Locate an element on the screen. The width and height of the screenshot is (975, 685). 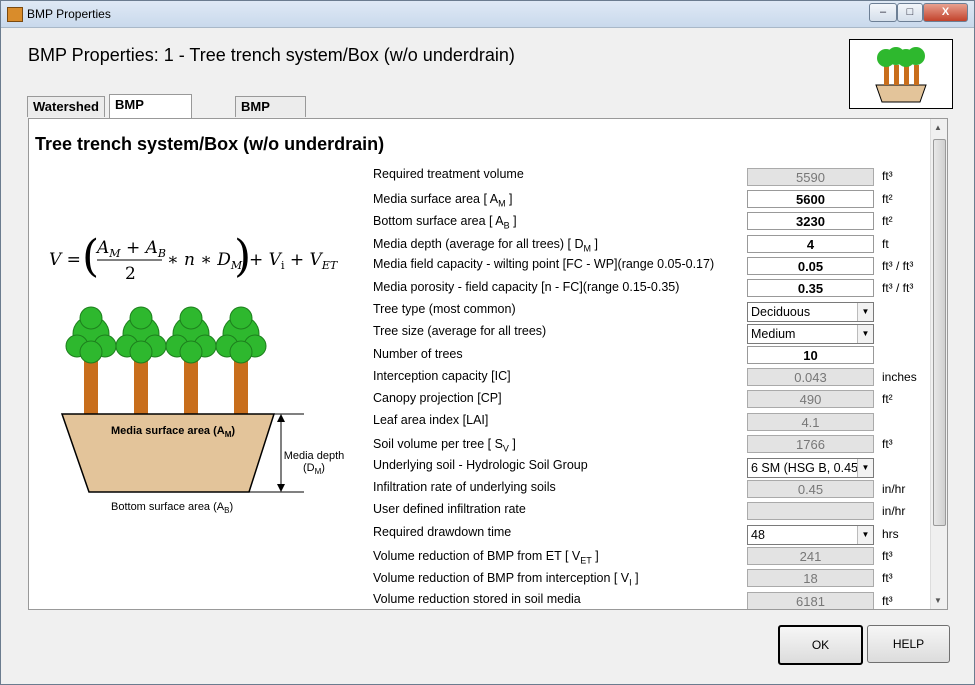
ok-button: OK is located at coordinates (820, 645).